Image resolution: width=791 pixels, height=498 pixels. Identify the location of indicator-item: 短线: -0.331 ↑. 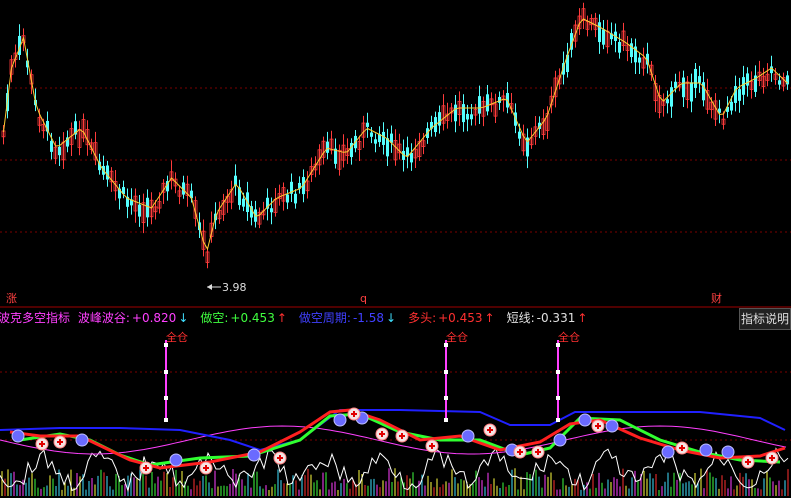
(551, 318).